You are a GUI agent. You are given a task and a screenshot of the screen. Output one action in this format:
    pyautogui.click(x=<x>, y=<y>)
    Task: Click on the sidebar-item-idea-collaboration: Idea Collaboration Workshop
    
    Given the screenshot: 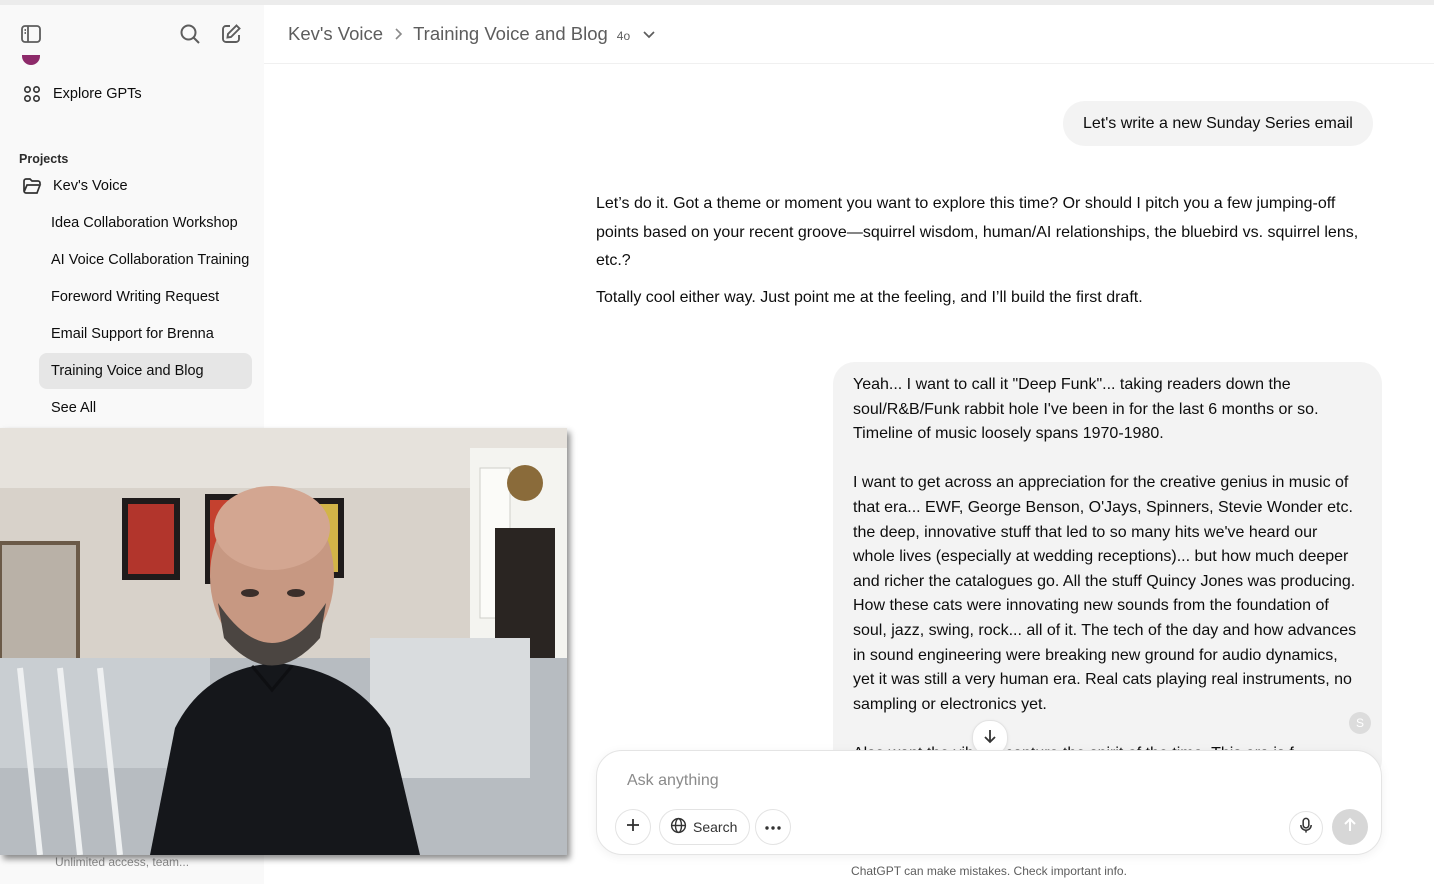 What is the action you would take?
    pyautogui.click(x=145, y=223)
    